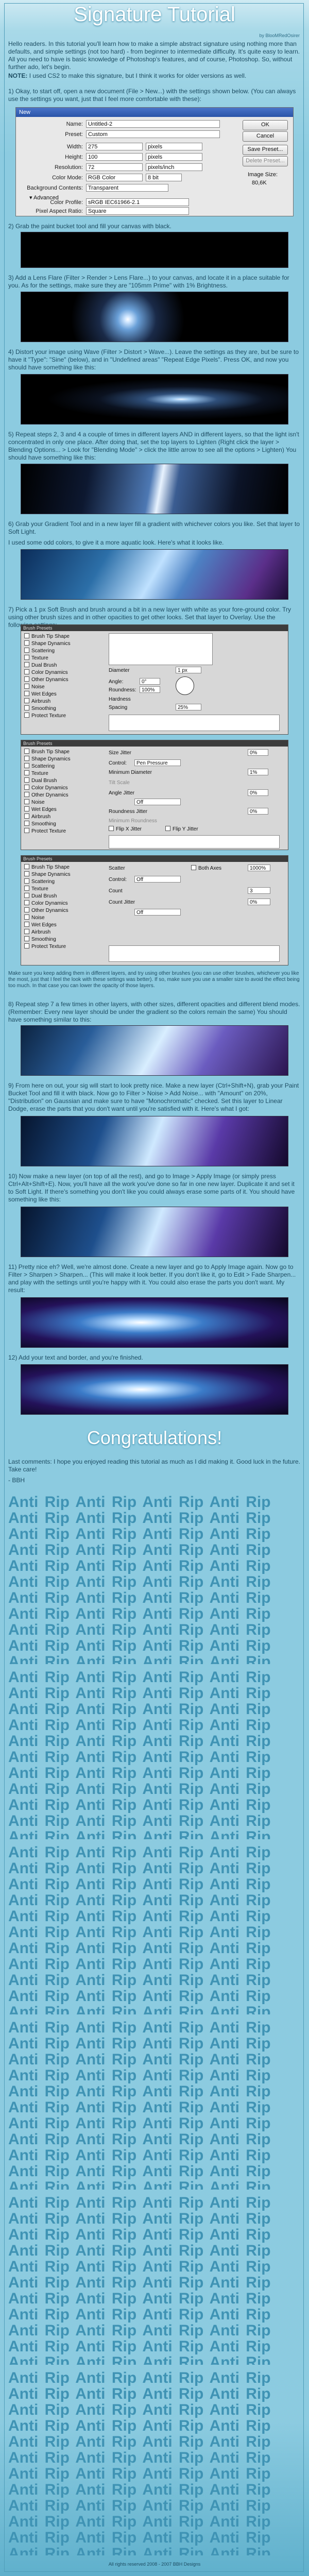 The width and height of the screenshot is (309, 2576). What do you see at coordinates (206, 868) in the screenshot?
I see `both-axes-checkbox: Both Axes` at bounding box center [206, 868].